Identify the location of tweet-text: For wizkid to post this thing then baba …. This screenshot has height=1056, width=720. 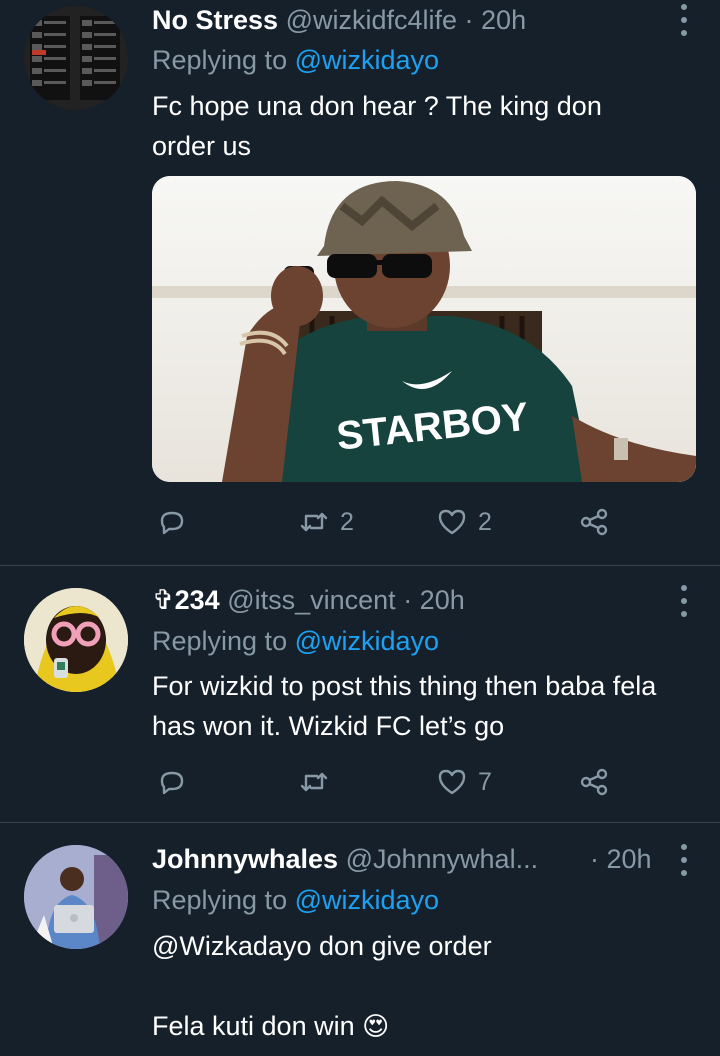
(408, 706).